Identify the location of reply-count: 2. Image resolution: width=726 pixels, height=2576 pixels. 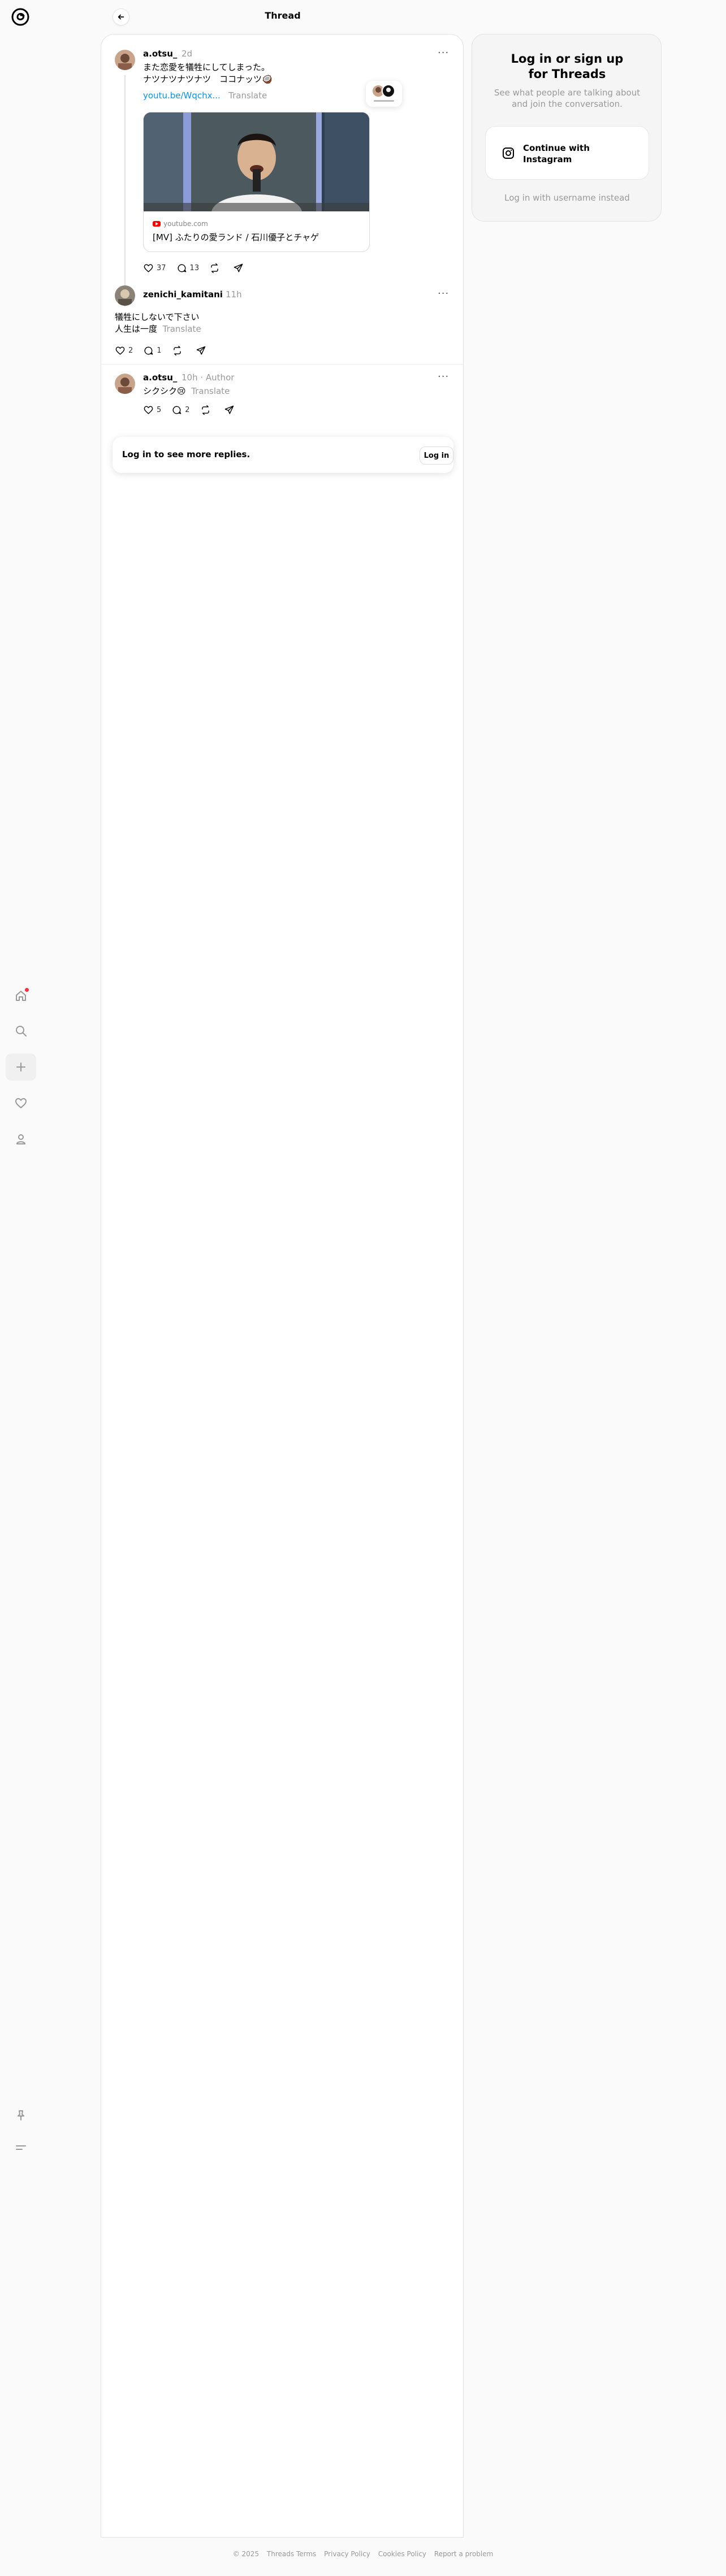
(188, 410).